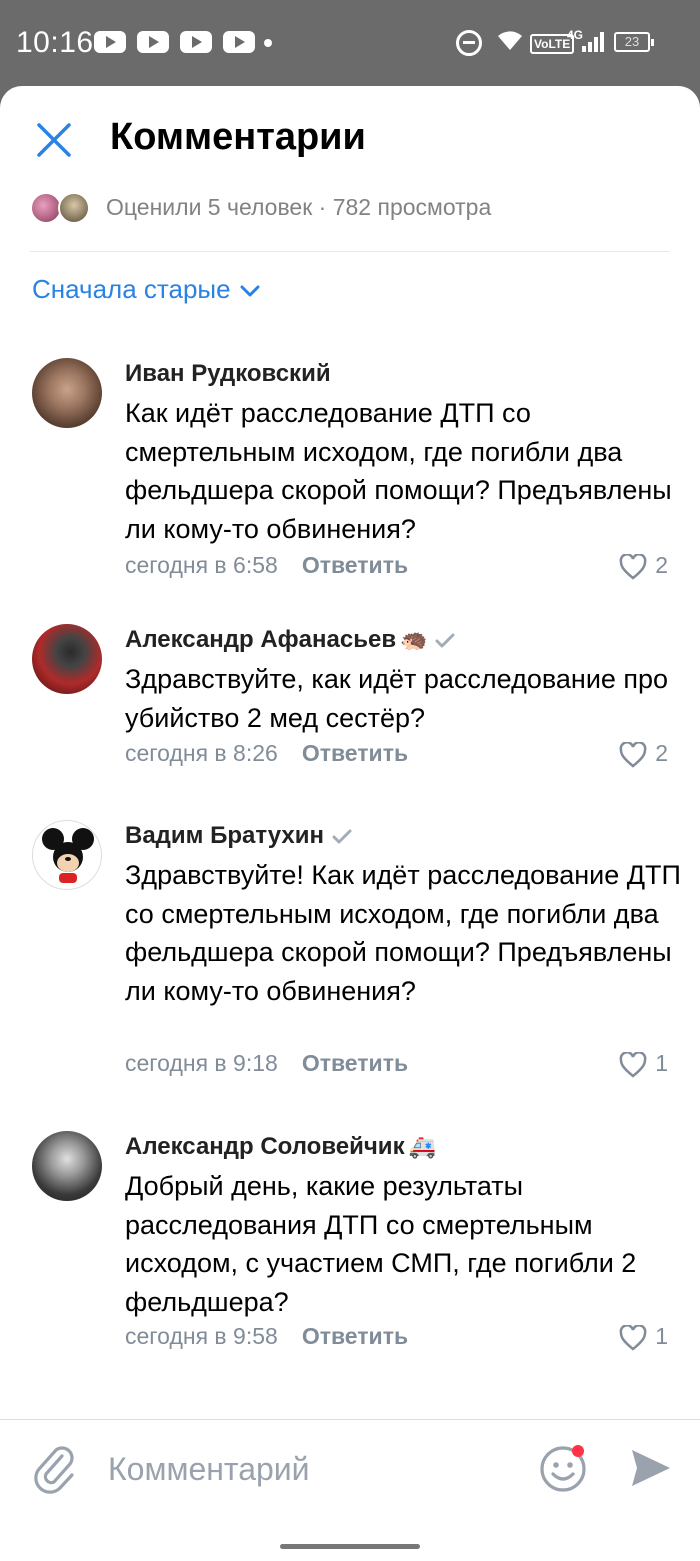 The height and width of the screenshot is (1561, 700). What do you see at coordinates (228, 374) in the screenshot?
I see `comment-author: Иван Рудковский` at bounding box center [228, 374].